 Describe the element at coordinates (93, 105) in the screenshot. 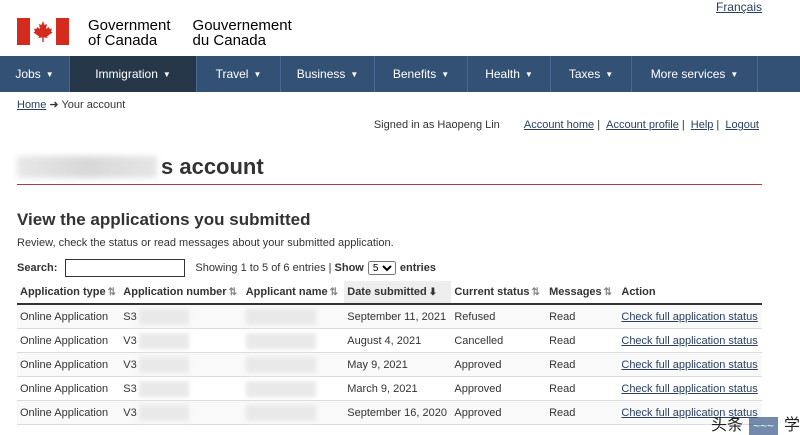

I see `breadcrumb-current: Your account` at that location.